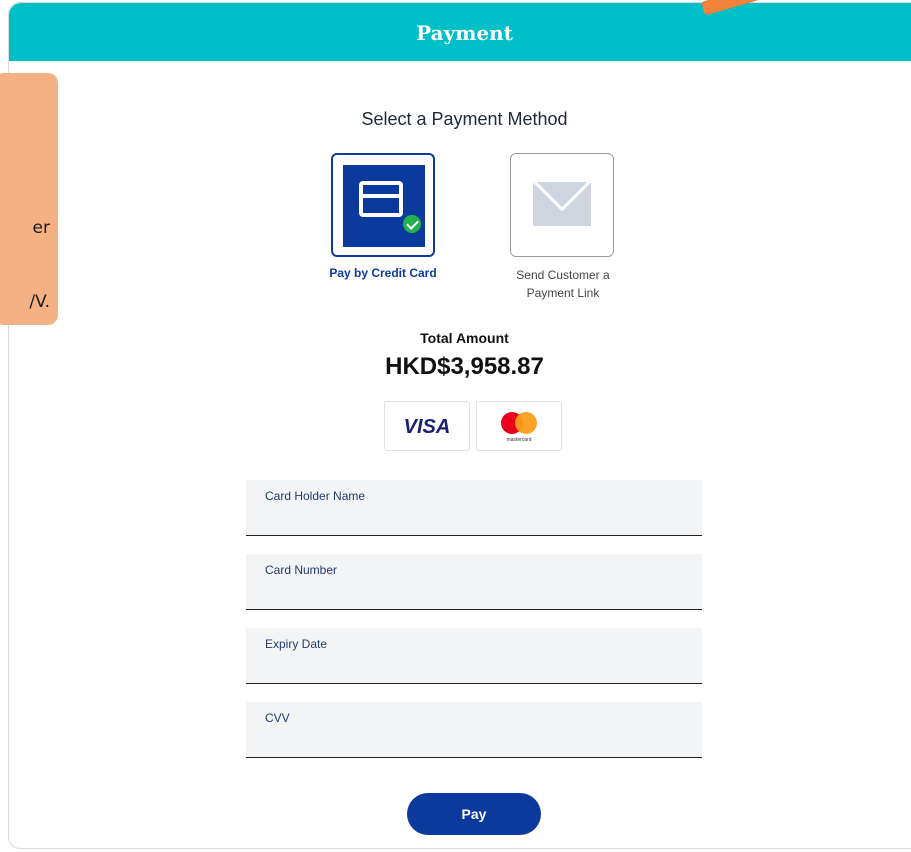 This screenshot has width=911, height=852. I want to click on card-holder-input, so click(476, 519).